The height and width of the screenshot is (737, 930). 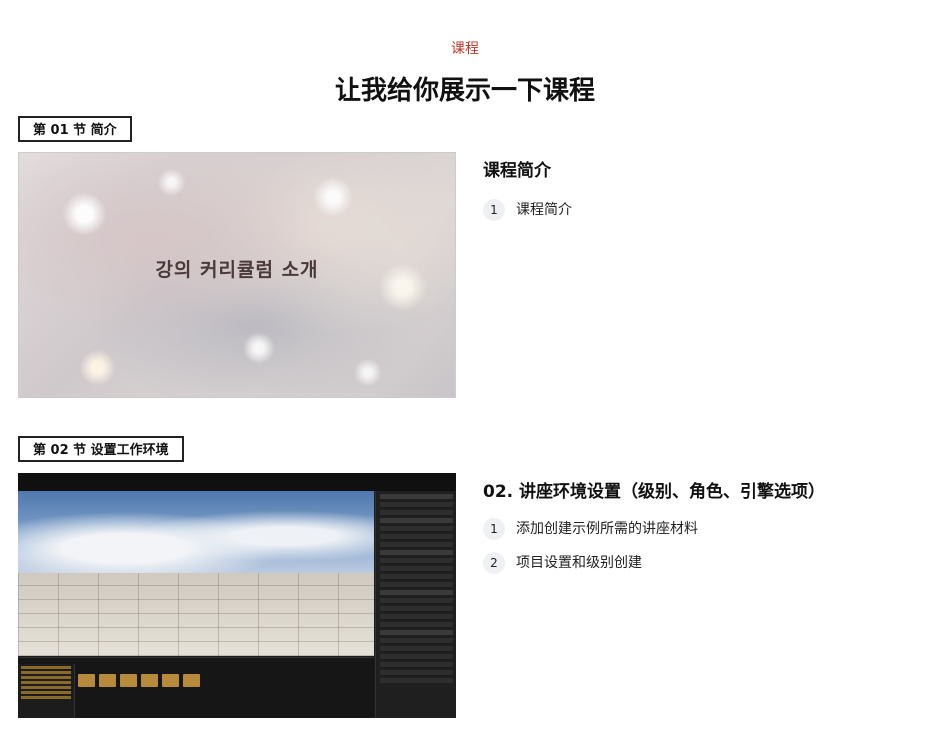 I want to click on lesson-title-02: 02. 讲座环境设置（级别、角色、引擎选项）, so click(x=654, y=492).